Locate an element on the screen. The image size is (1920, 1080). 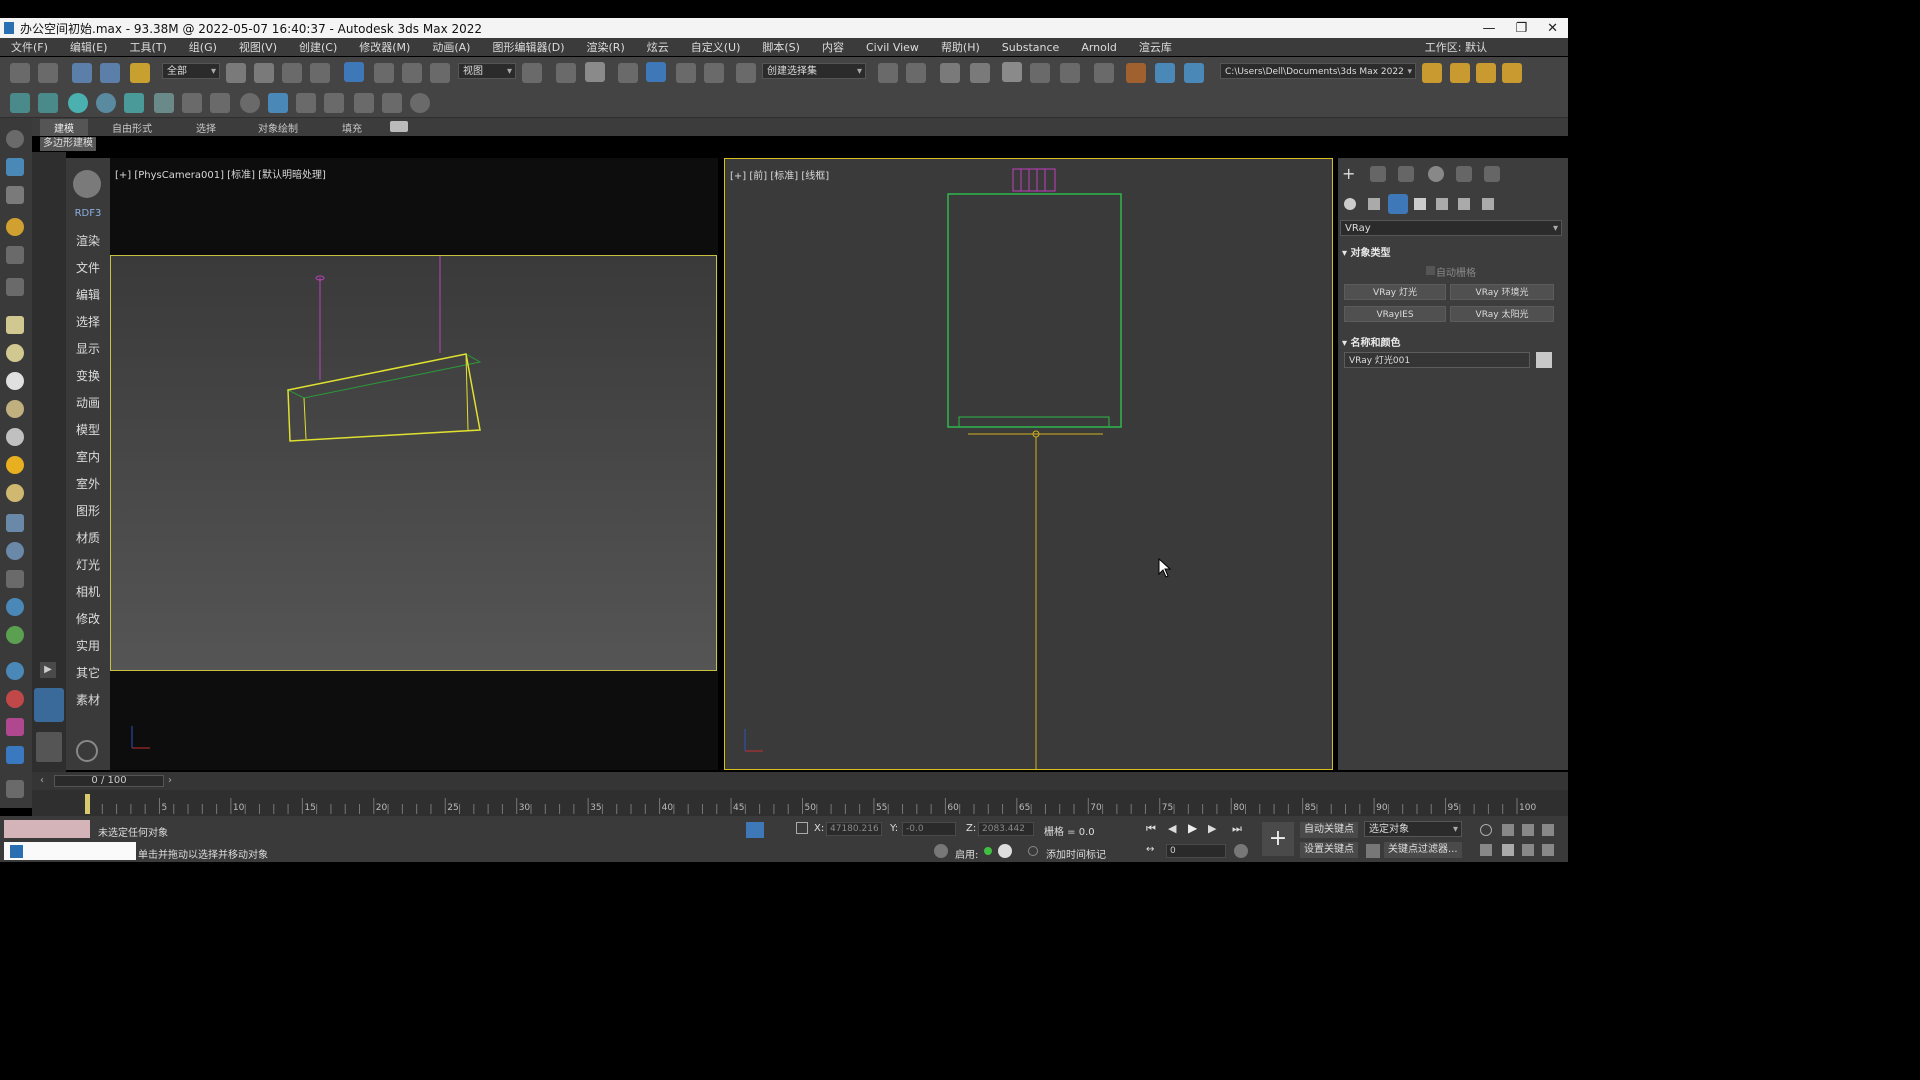
goto-end-icon: ⏭ is located at coordinates (1237, 829).